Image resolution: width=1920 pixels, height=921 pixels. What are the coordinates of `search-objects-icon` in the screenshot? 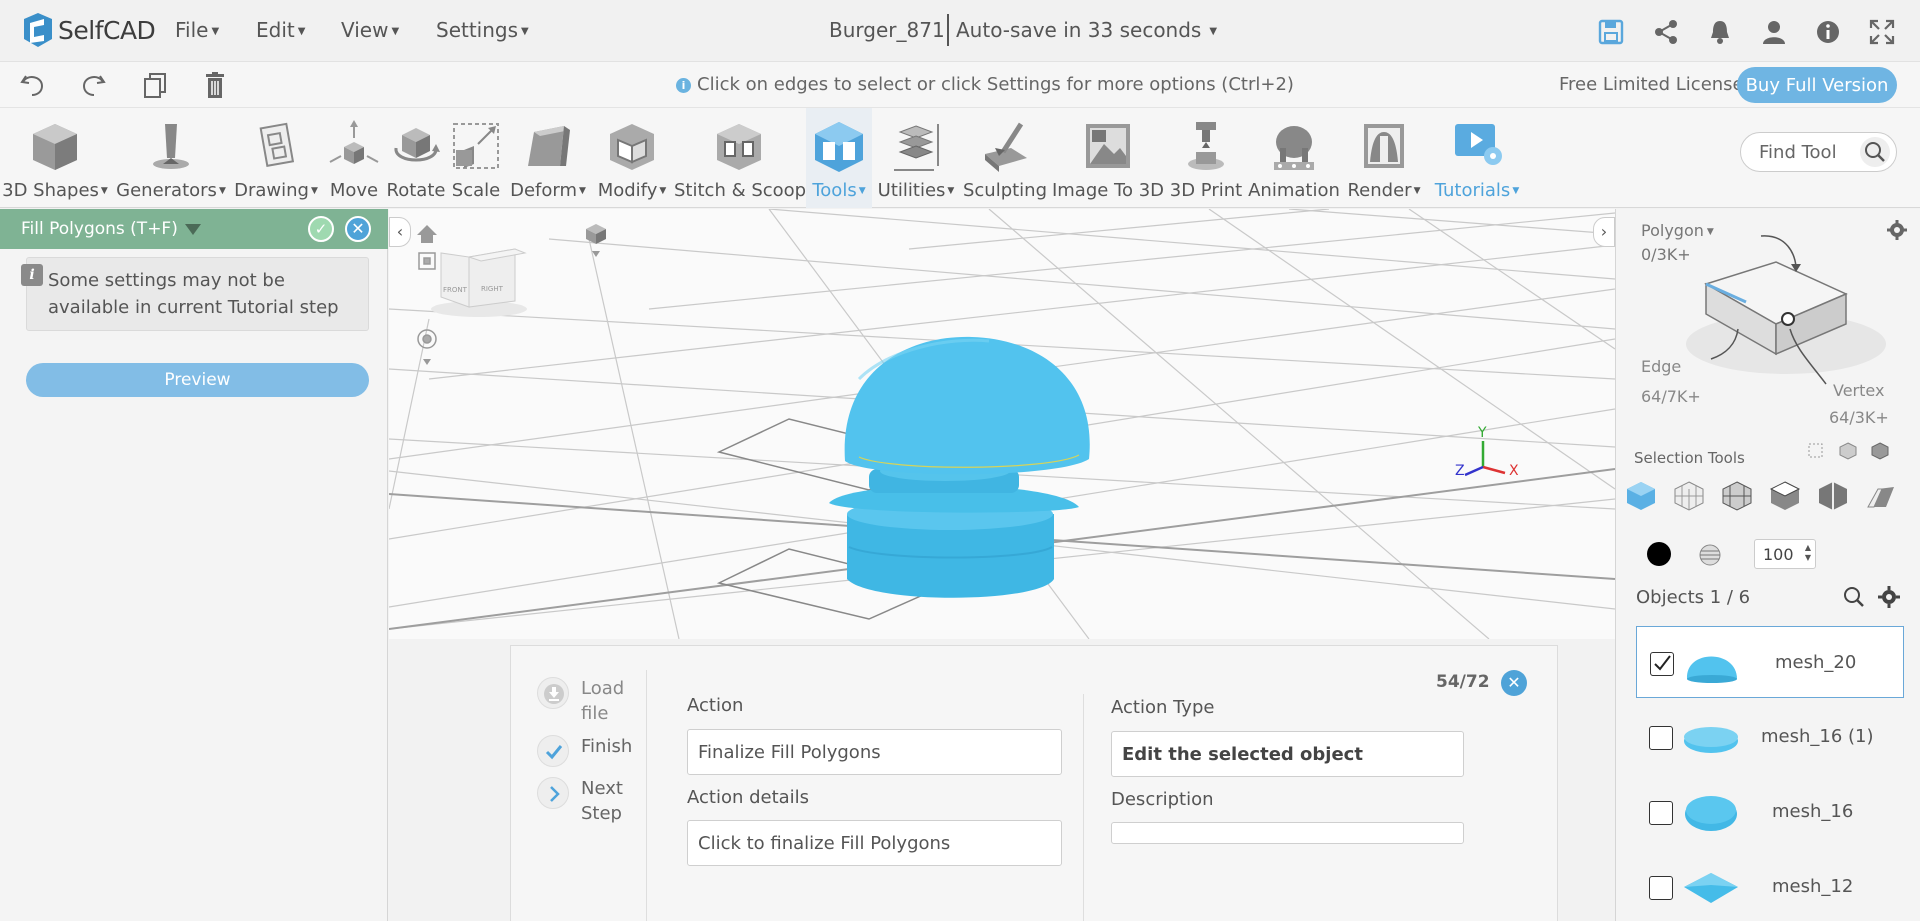 It's located at (1854, 597).